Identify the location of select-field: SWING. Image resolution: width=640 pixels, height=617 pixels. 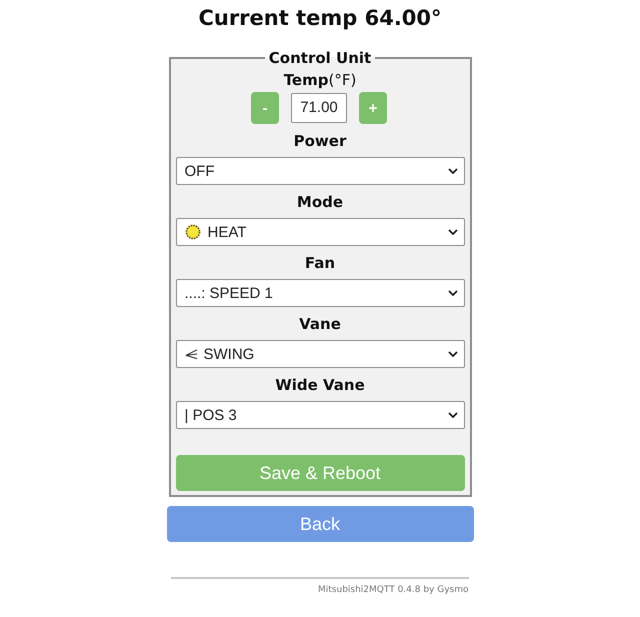
(320, 354).